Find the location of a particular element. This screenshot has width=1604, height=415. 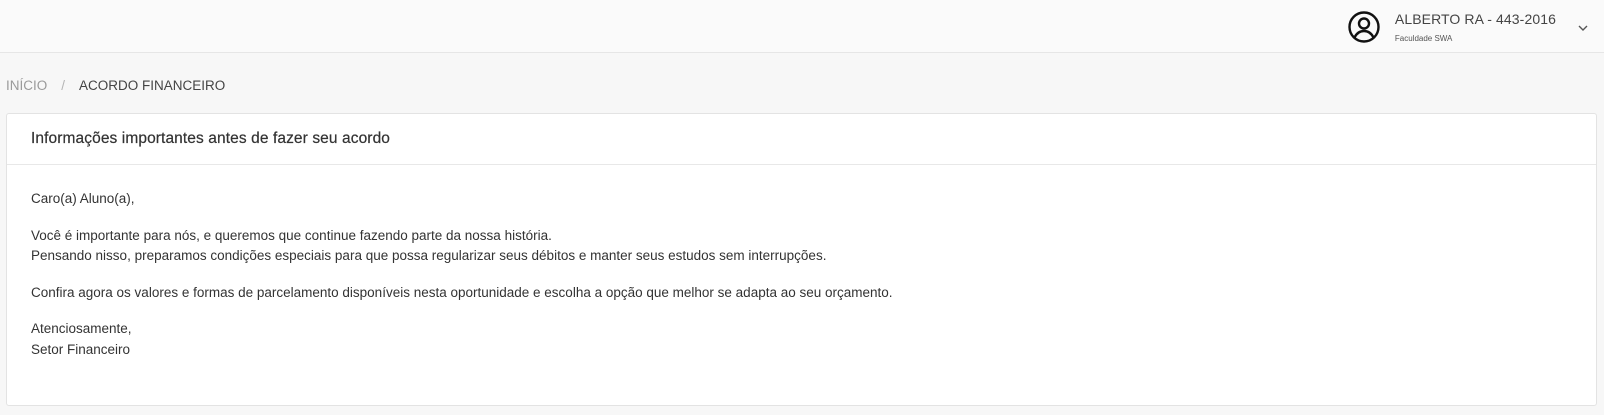

closing-text: Atenciosamente, is located at coordinates (81, 328).